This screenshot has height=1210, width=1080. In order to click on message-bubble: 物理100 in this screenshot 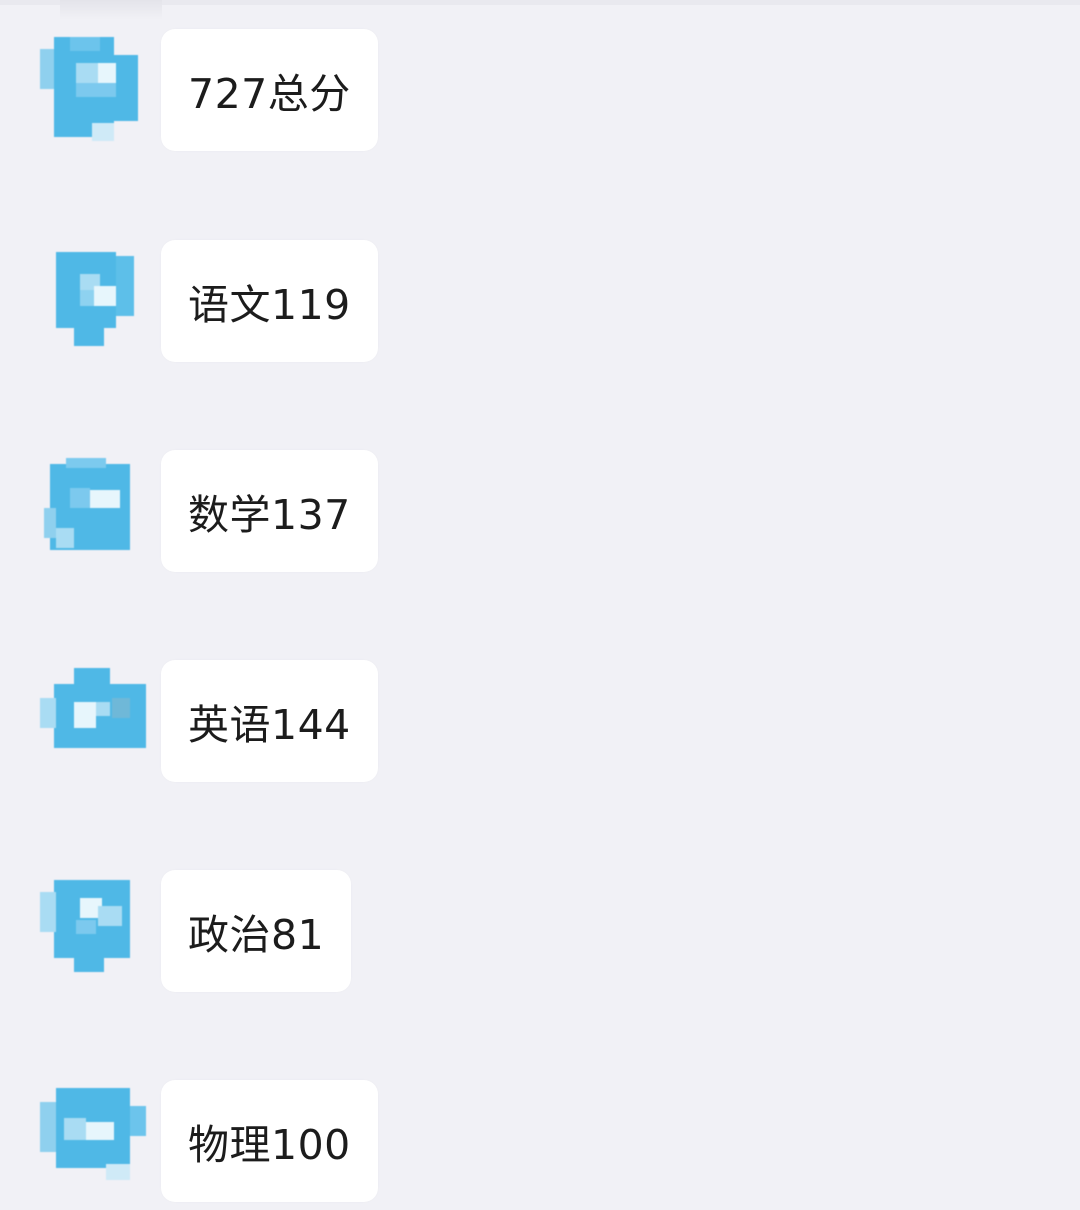, I will do `click(269, 1141)`.